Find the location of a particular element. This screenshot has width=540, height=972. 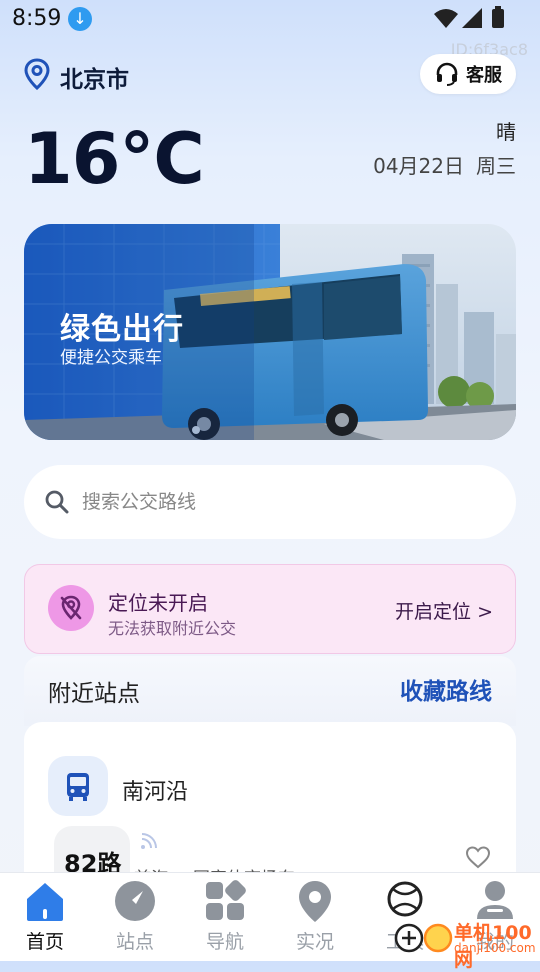

customer-service-button: 客服 is located at coordinates (468, 74).